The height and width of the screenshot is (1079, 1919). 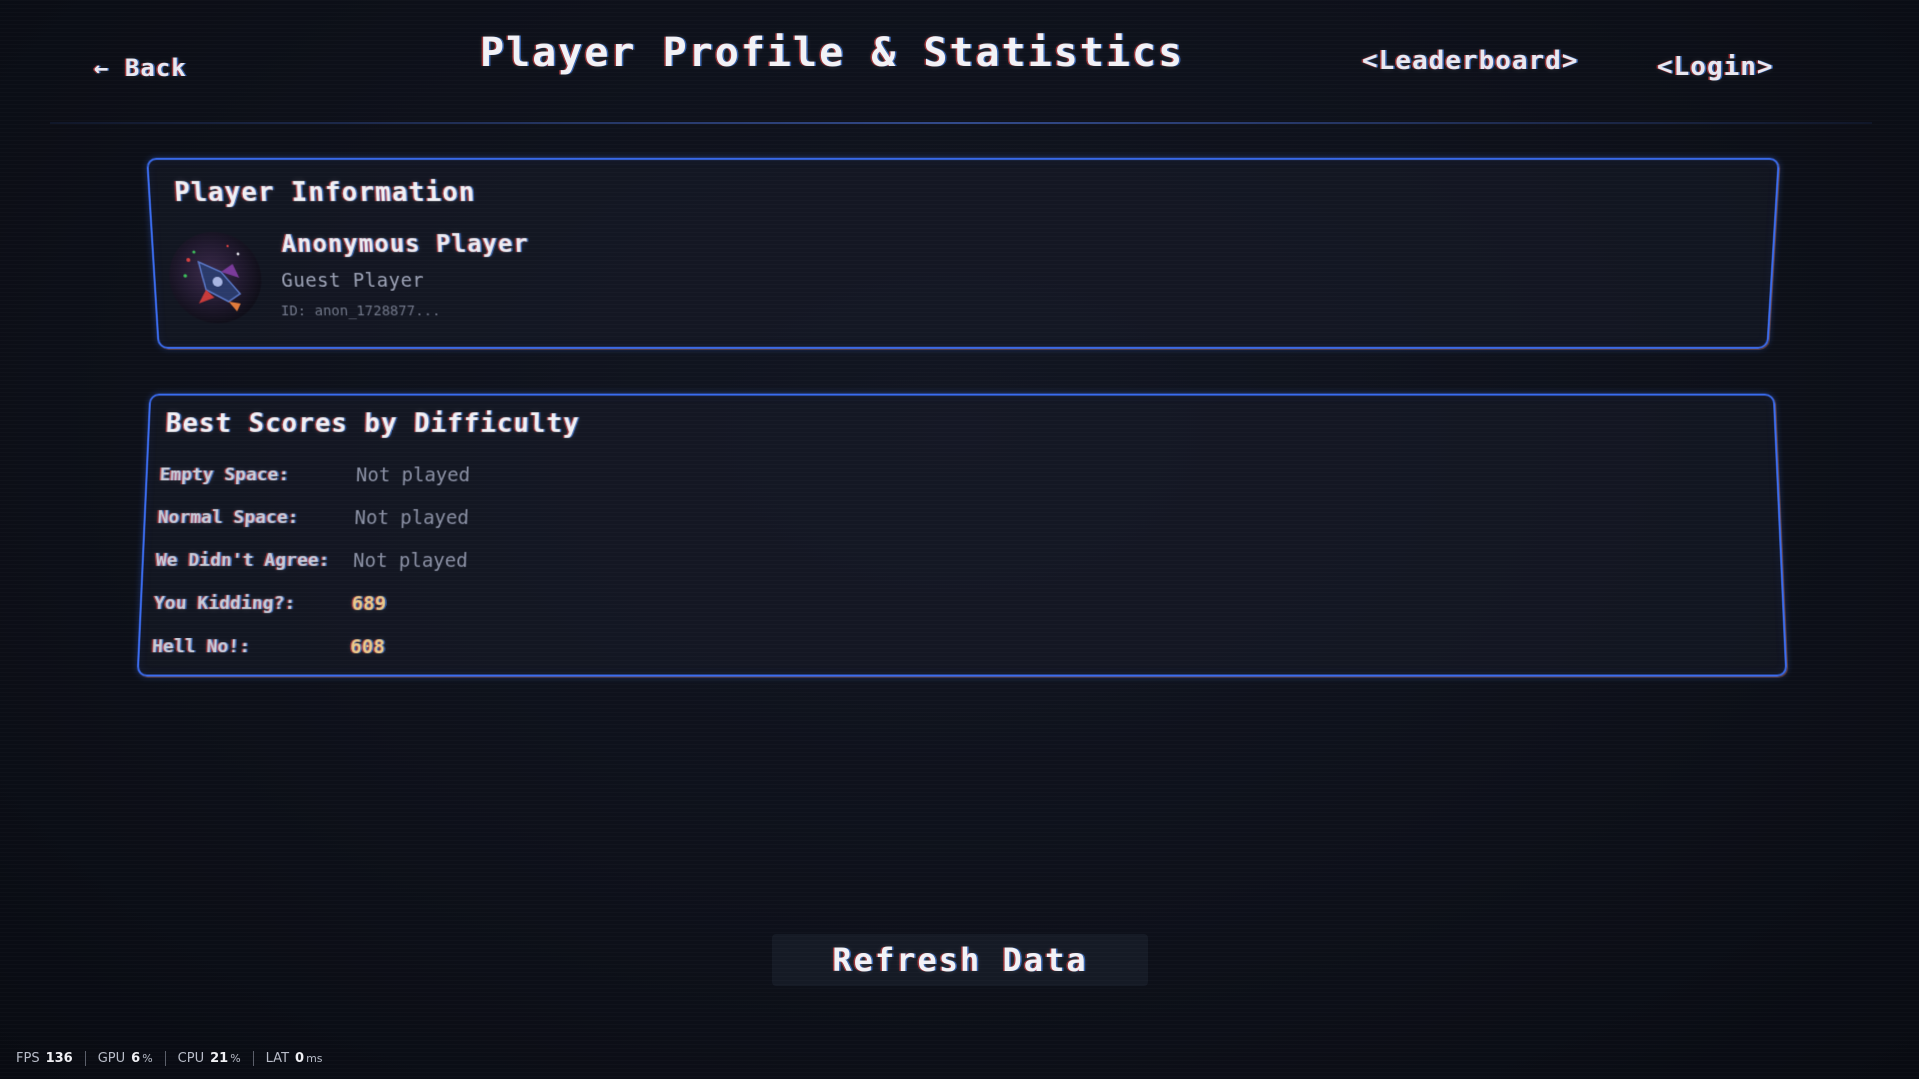 I want to click on score-row: We Didn't Agree: Not played, so click(x=456, y=567).